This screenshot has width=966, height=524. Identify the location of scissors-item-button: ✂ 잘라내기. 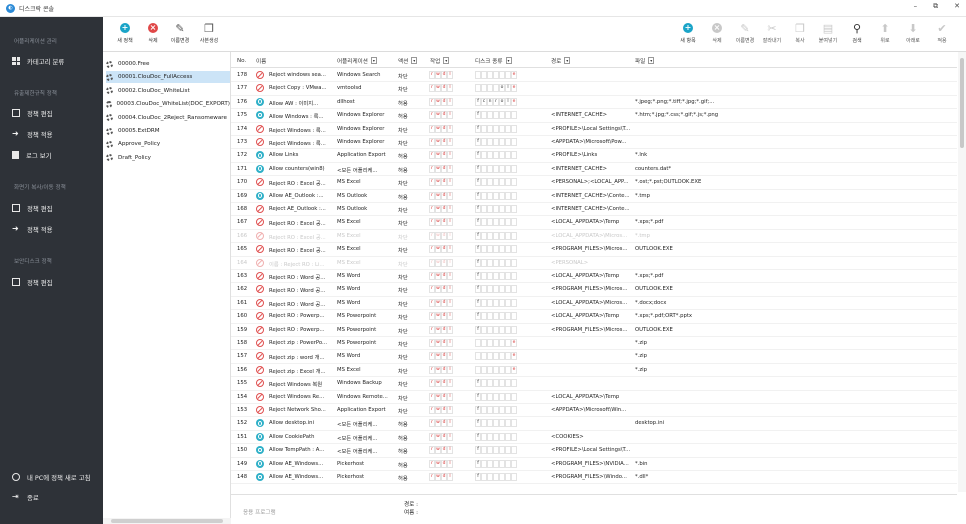
(772, 33).